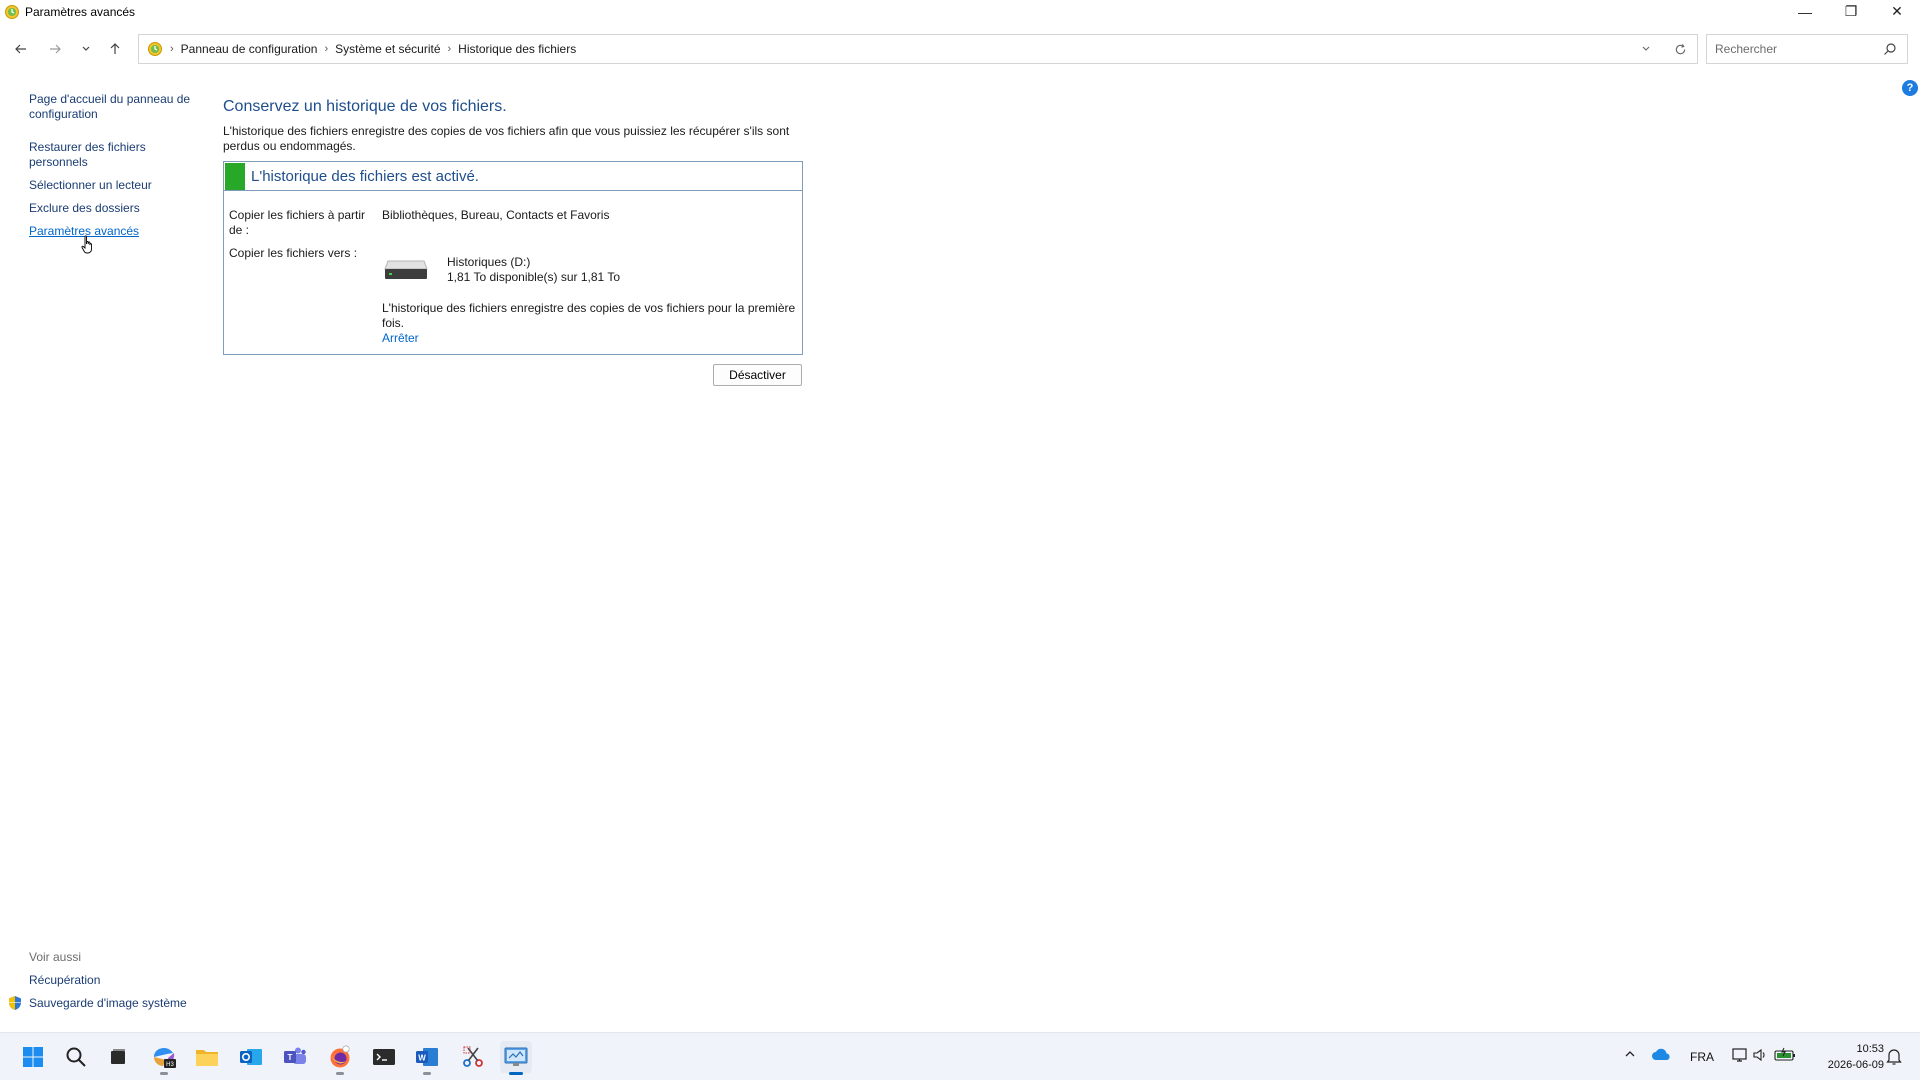 The image size is (1920, 1080). Describe the element at coordinates (489, 262) in the screenshot. I see `drive-name: Historiques (D:)` at that location.